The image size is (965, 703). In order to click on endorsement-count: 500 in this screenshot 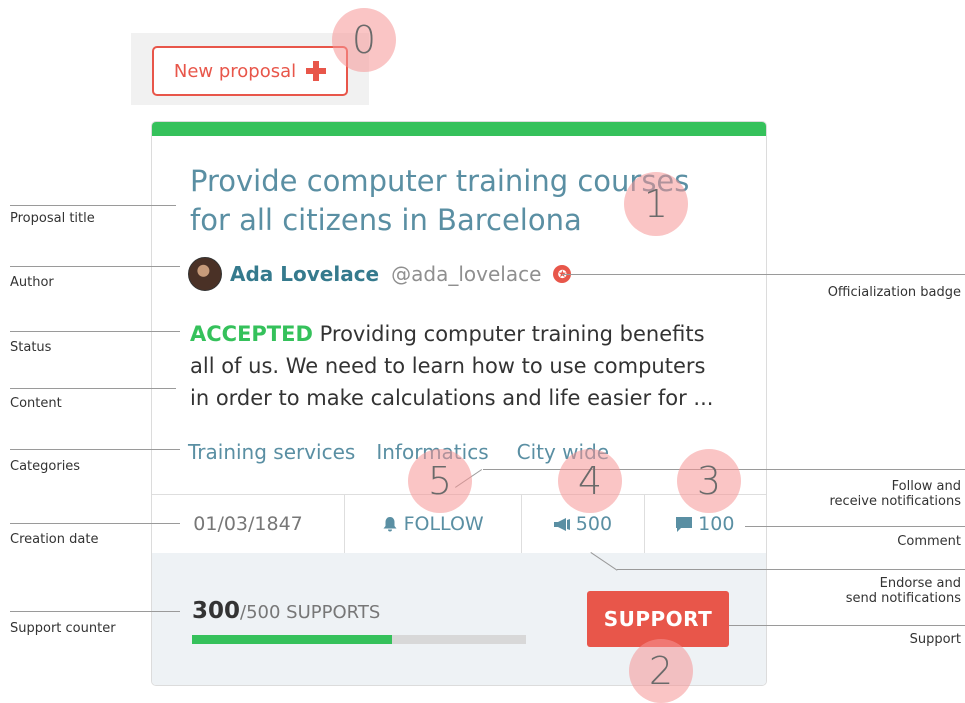, I will do `click(594, 524)`.